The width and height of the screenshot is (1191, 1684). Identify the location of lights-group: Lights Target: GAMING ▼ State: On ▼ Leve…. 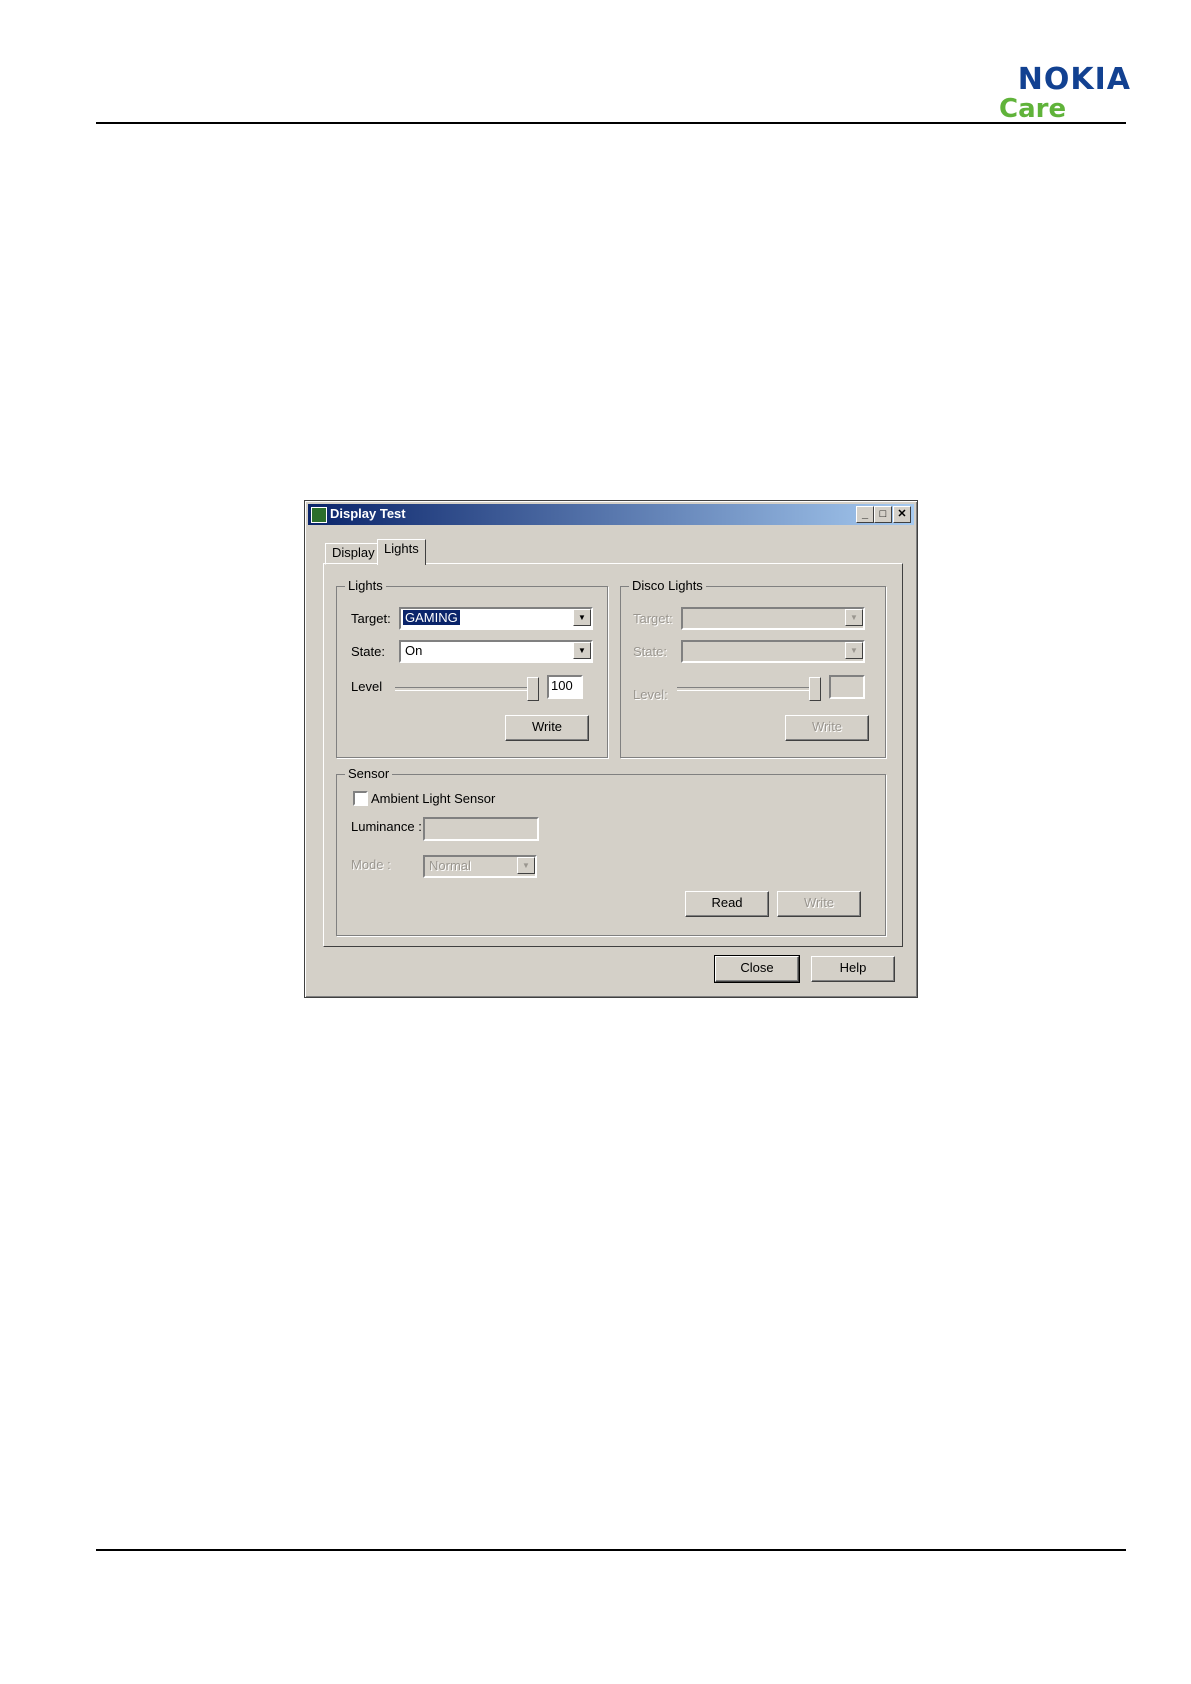
(472, 668).